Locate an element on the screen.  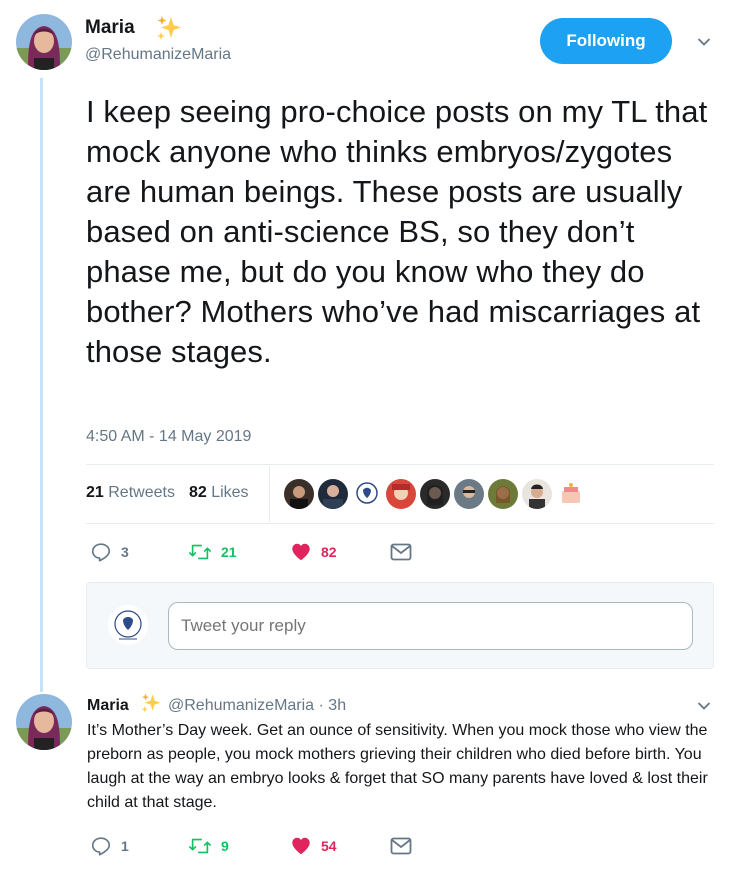
author-name: Maria is located at coordinates (110, 28).